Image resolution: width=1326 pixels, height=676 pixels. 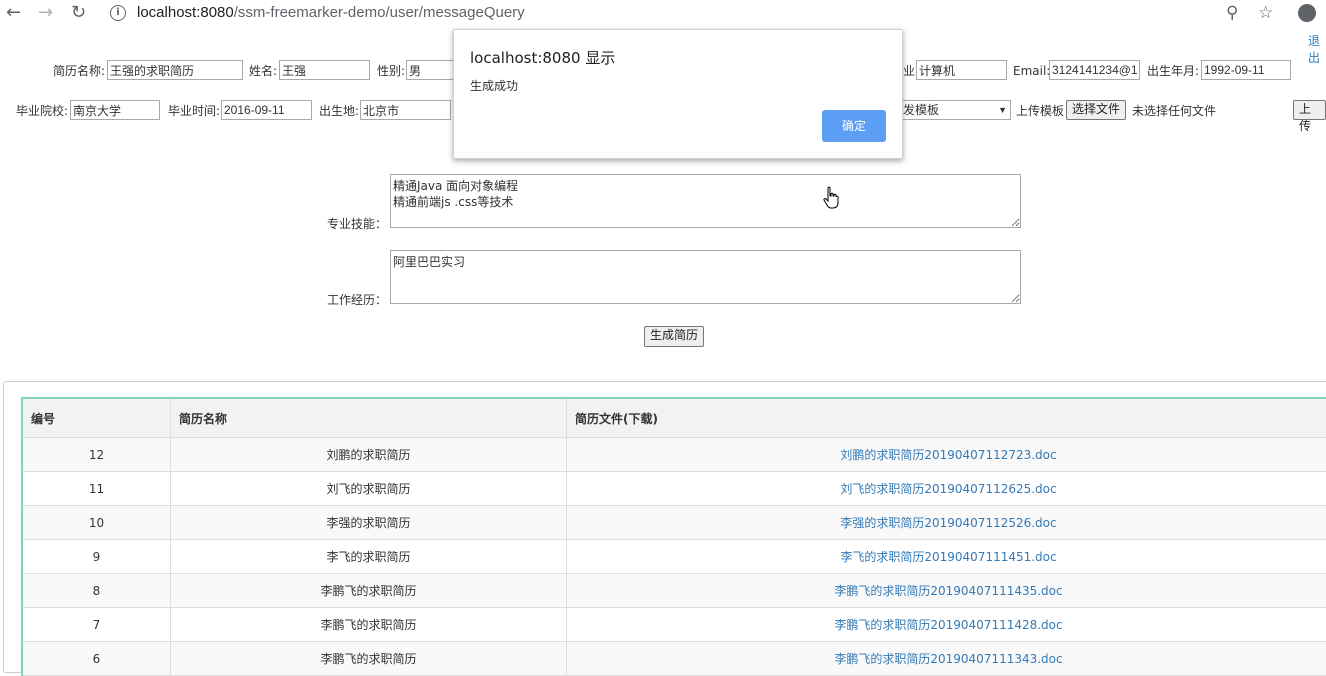 I want to click on reload-icon: ↻, so click(x=78, y=13).